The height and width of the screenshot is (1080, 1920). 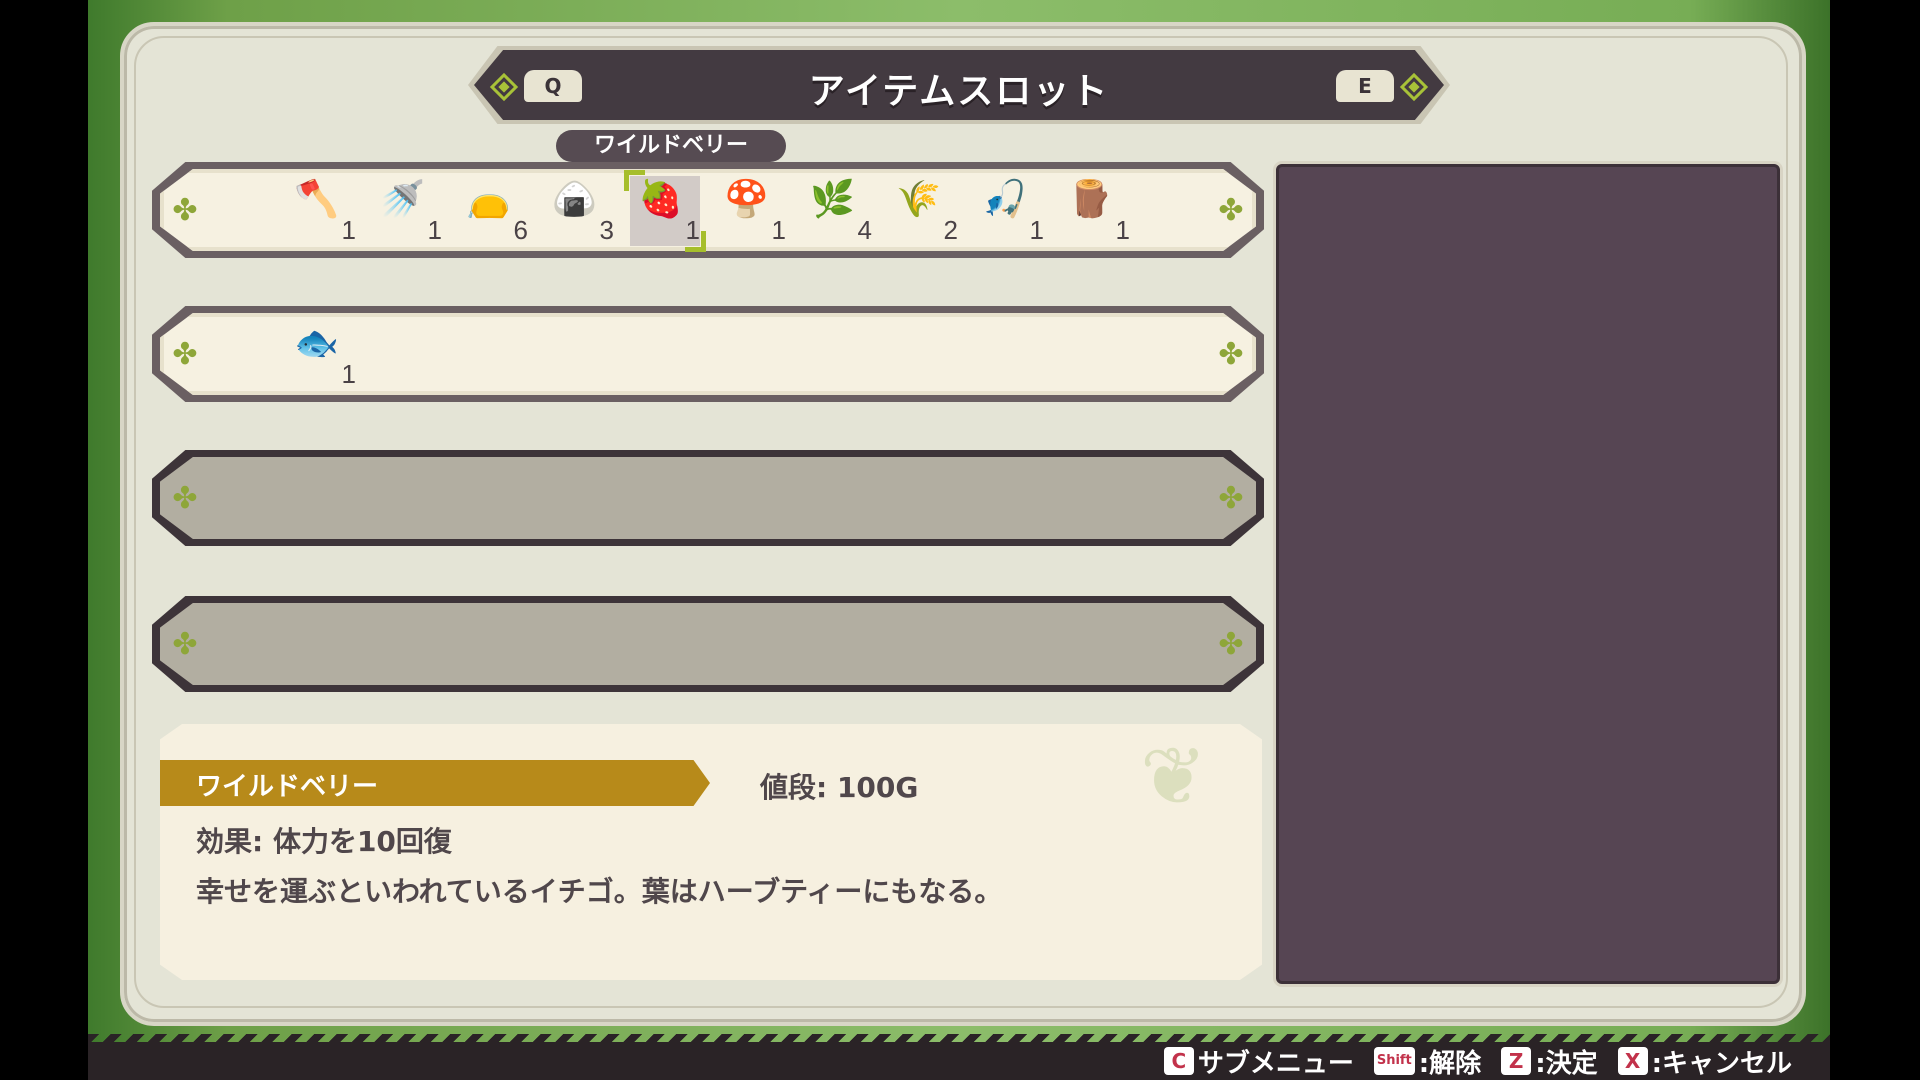 I want to click on item-slot-row: ✤ ✤ 🐟 1, so click(x=708, y=354).